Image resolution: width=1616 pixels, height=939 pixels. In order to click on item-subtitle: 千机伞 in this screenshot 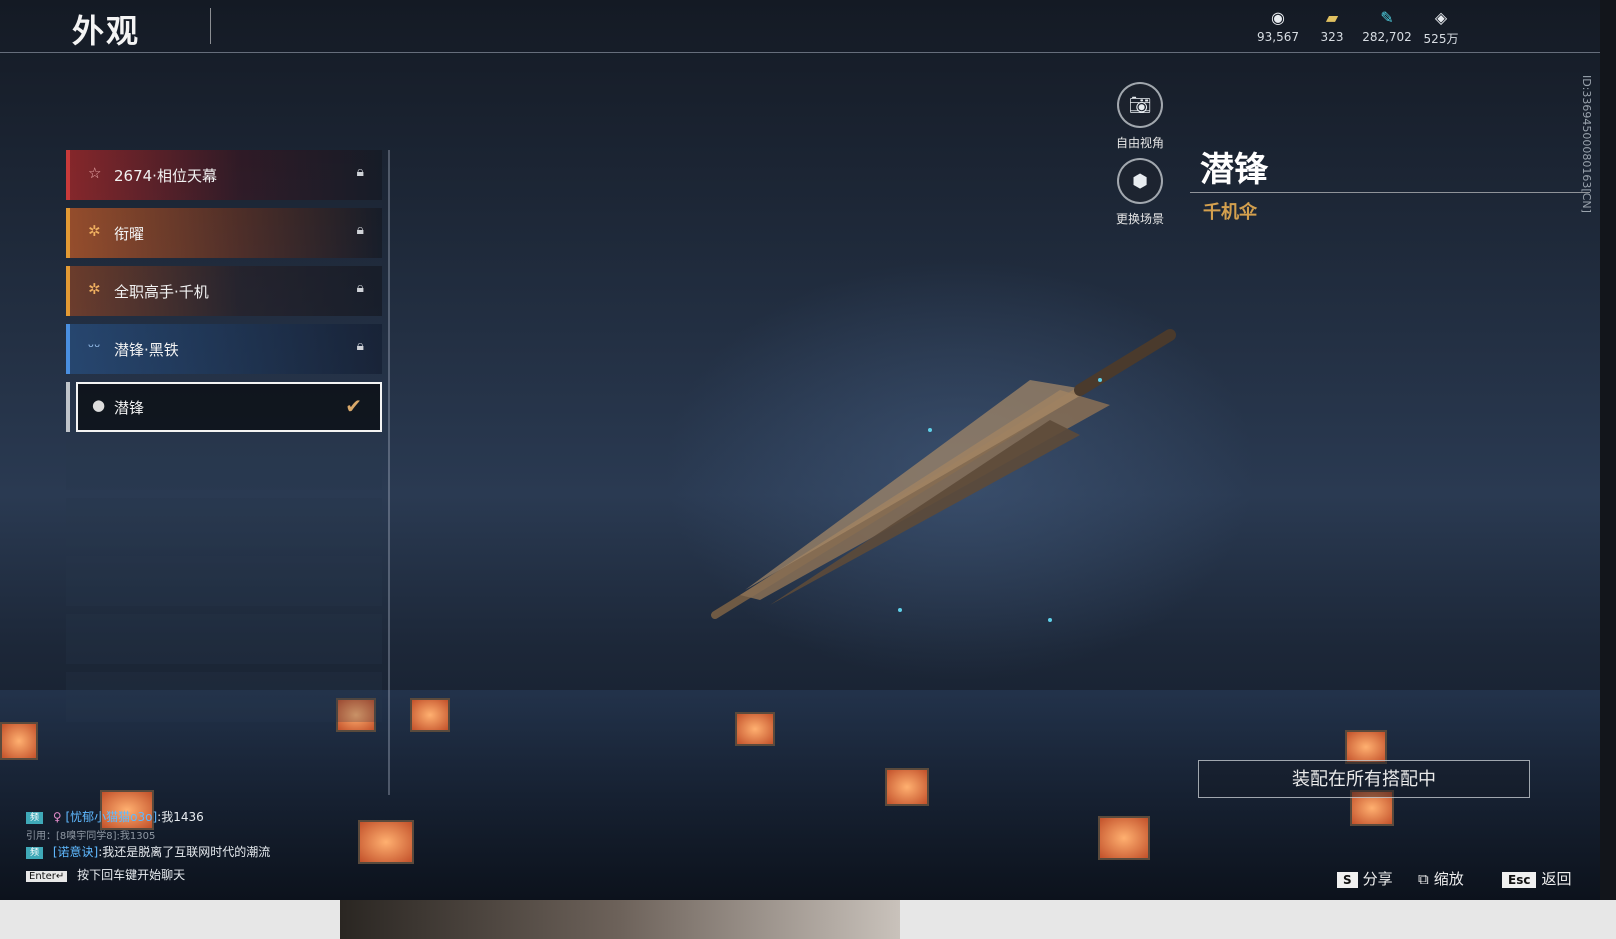, I will do `click(1230, 212)`.